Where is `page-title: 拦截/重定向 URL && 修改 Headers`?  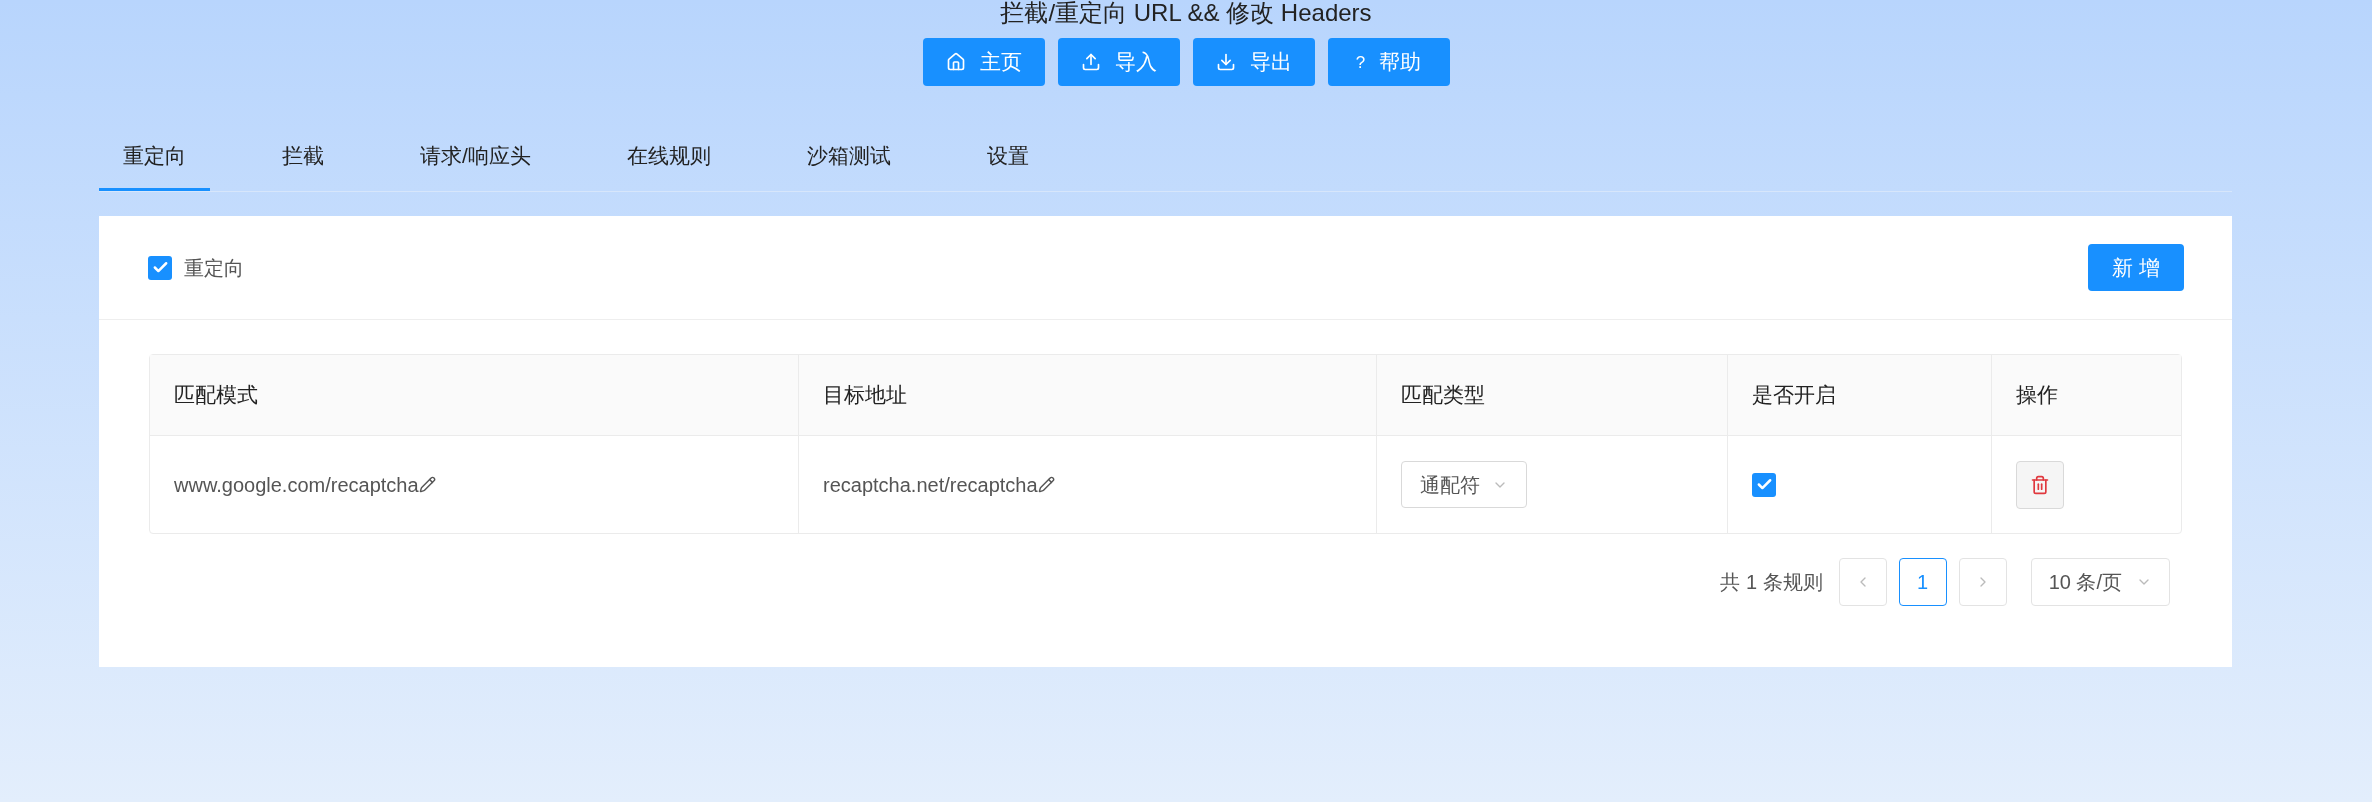 page-title: 拦截/重定向 URL && 修改 Headers is located at coordinates (1186, 13).